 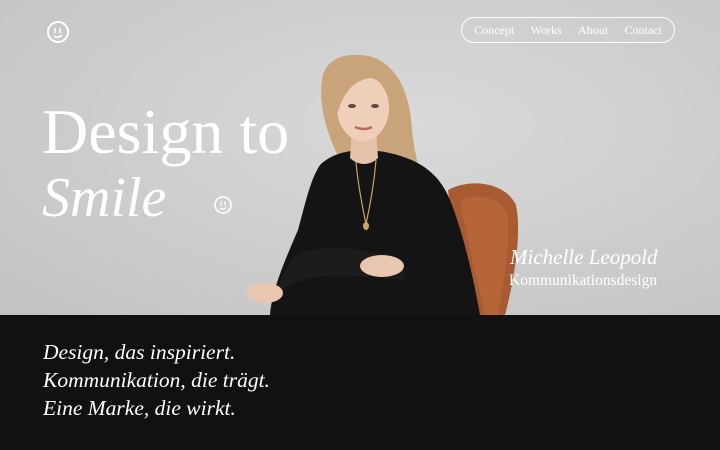 What do you see at coordinates (166, 131) in the screenshot?
I see `hero-headline-line1: Design to` at bounding box center [166, 131].